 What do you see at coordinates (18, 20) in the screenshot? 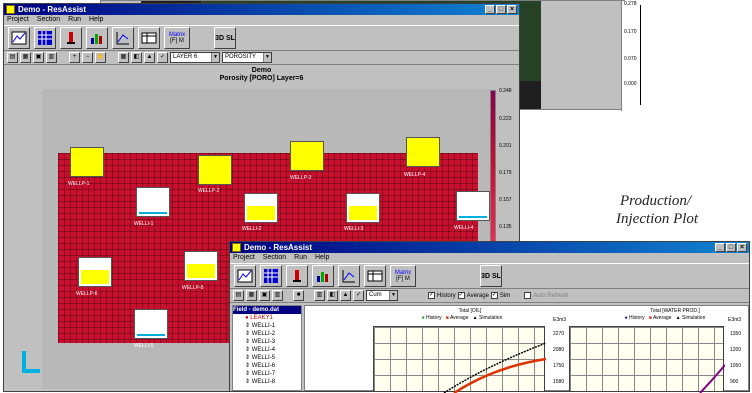
I see `menu-project: Project` at bounding box center [18, 20].